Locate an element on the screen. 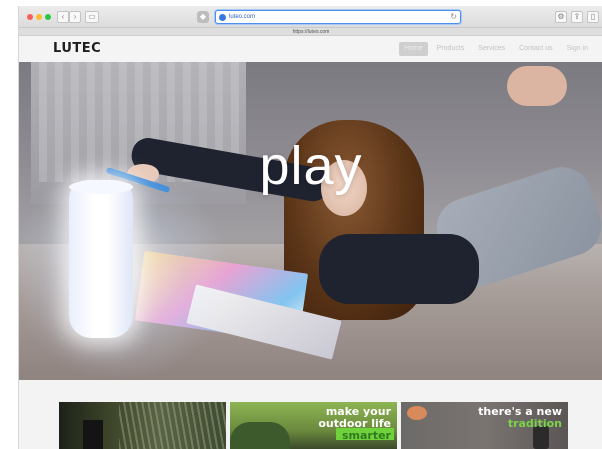  hero-girl-body is located at coordinates (399, 269).